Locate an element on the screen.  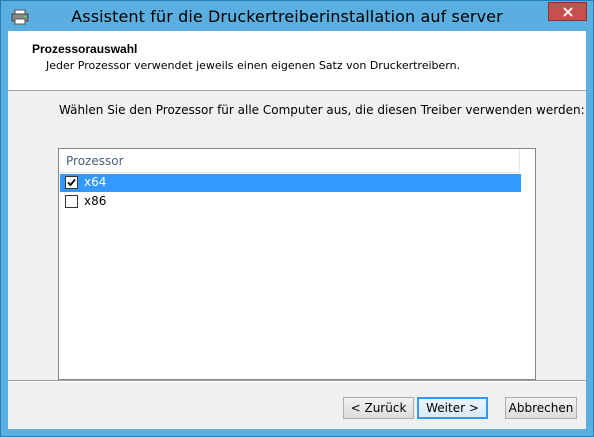
checkbox-x64 is located at coordinates (71, 182).